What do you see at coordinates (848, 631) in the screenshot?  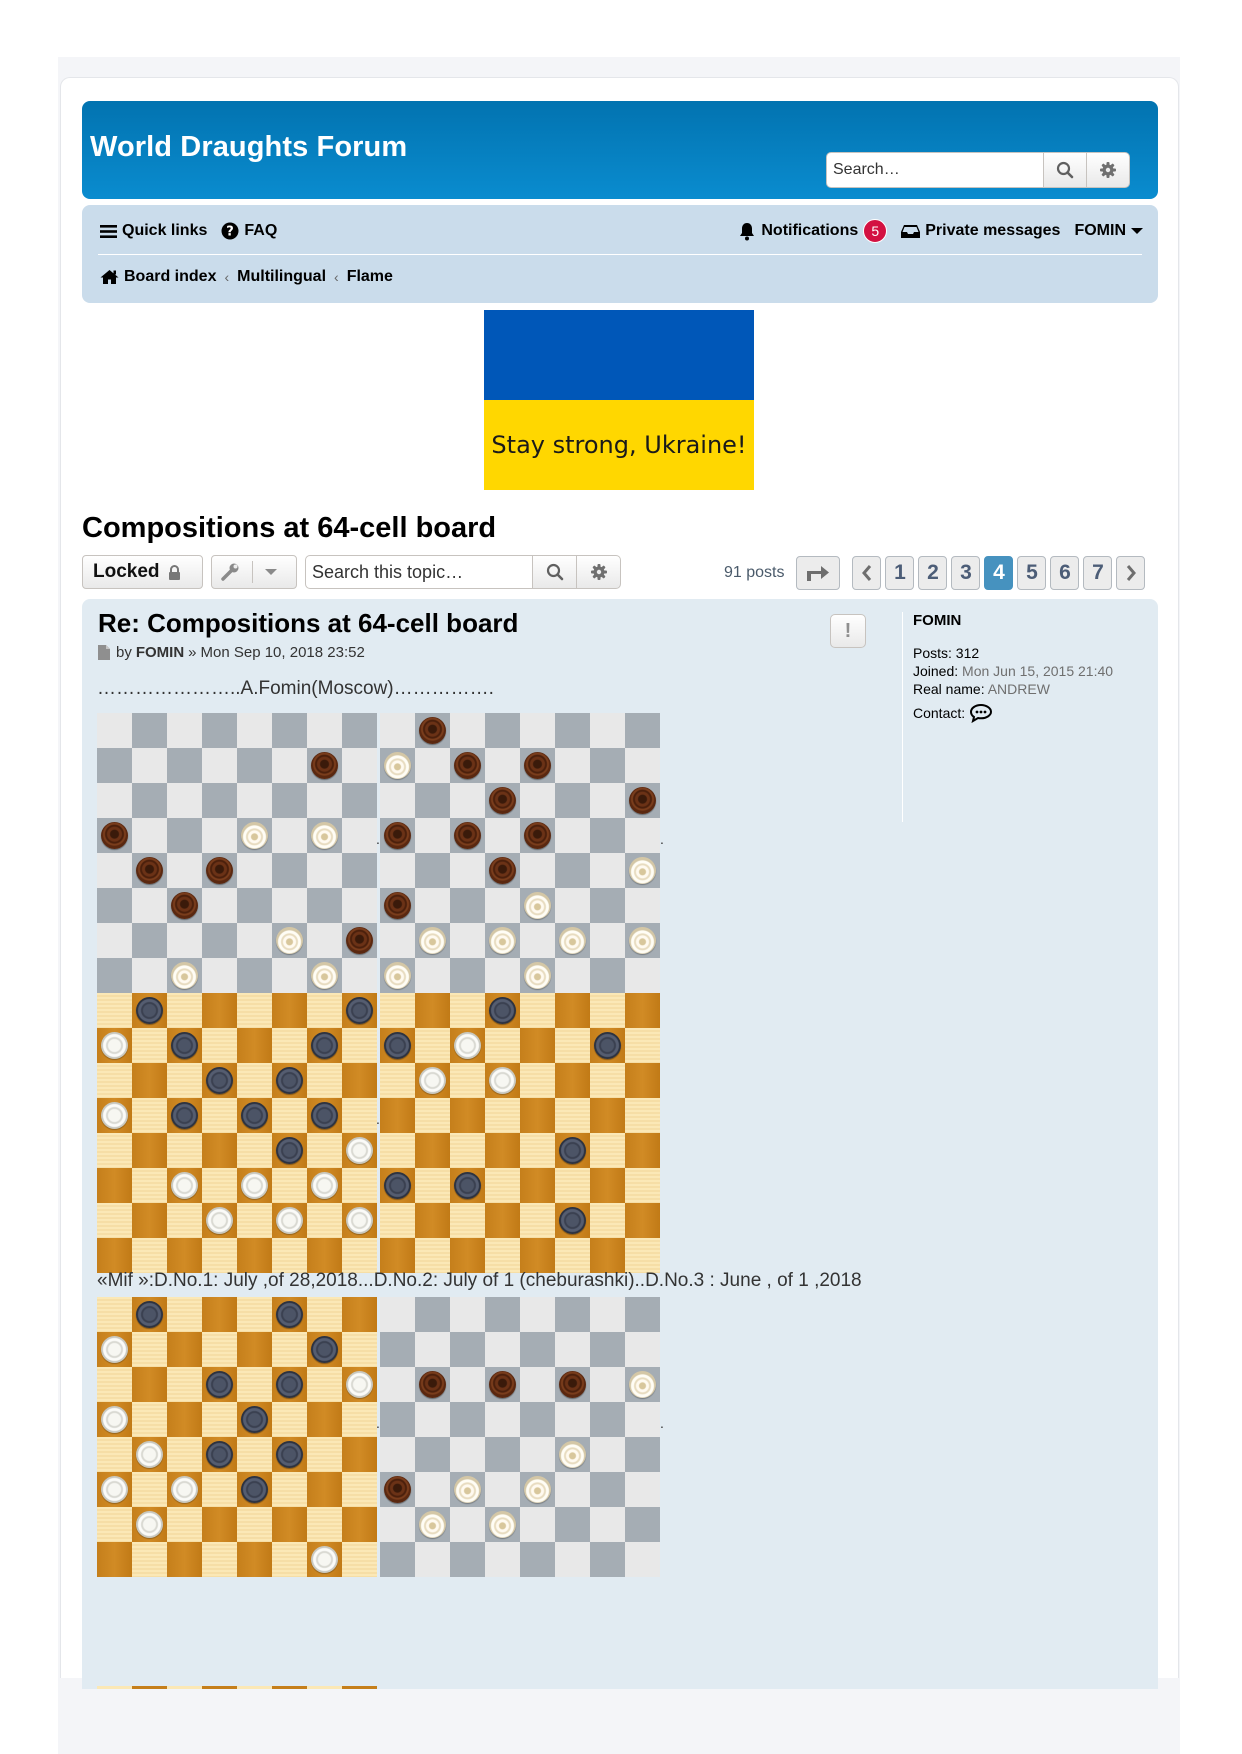 I see `report-post-button: !` at bounding box center [848, 631].